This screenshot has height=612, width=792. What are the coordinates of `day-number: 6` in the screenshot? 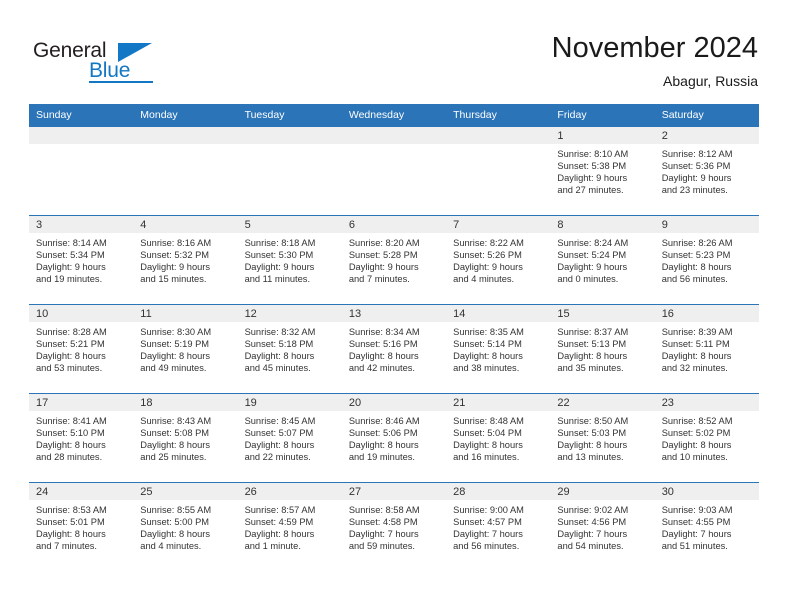 It's located at (394, 224).